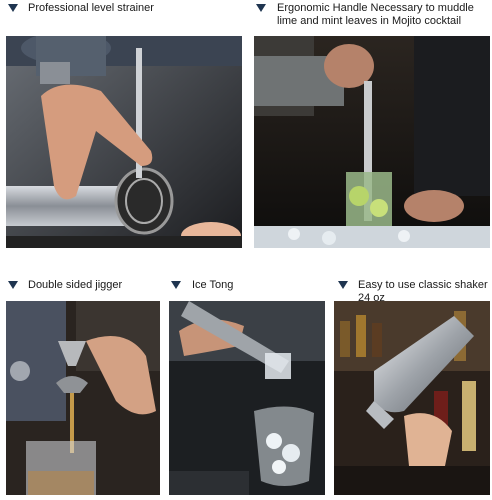 Image resolution: width=492 pixels, height=500 pixels. Describe the element at coordinates (83, 398) in the screenshot. I see `jigger-photo` at that location.